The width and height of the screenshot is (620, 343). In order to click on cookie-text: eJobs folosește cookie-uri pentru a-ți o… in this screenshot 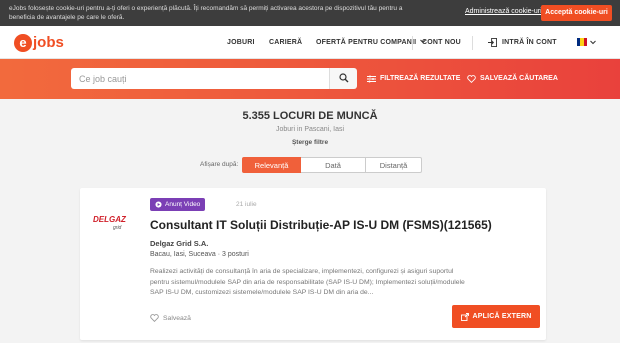, I will do `click(206, 13)`.